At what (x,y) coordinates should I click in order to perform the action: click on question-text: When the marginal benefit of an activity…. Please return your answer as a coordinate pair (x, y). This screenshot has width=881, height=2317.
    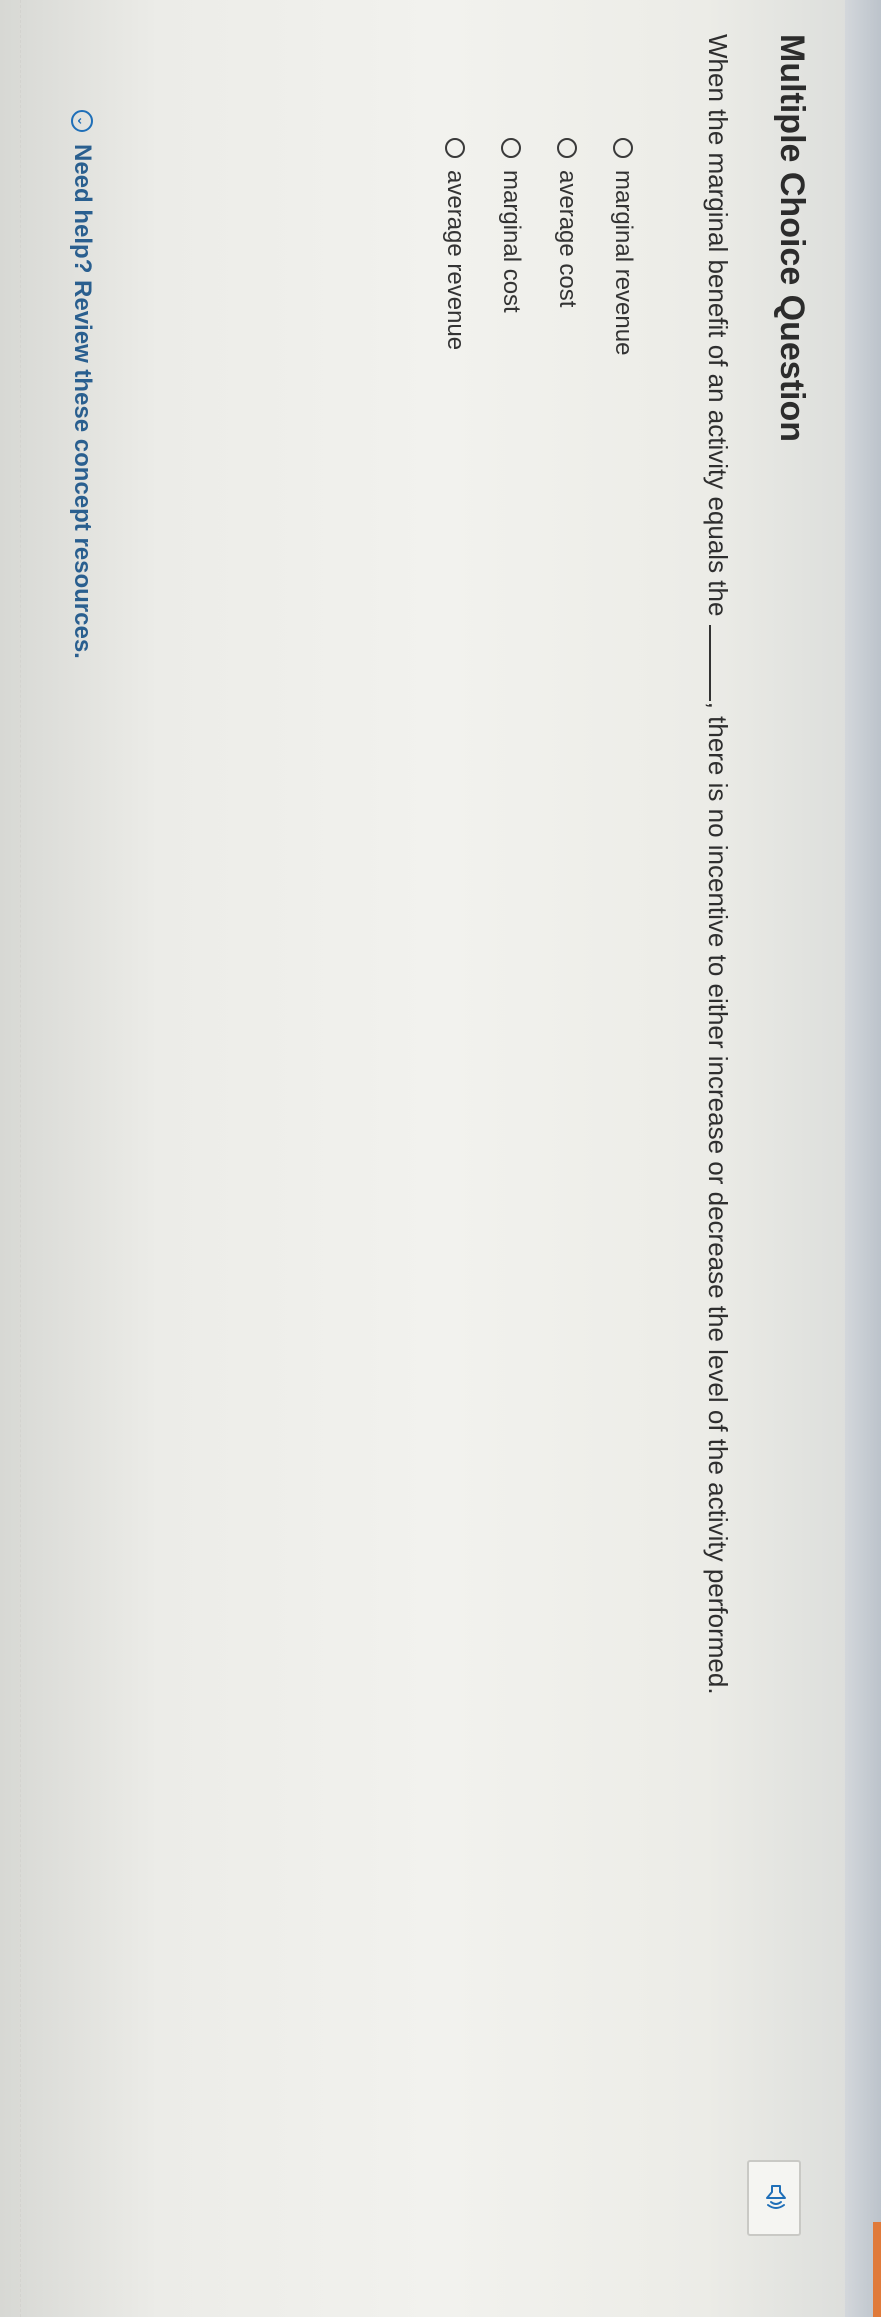
    Looking at the image, I should click on (718, 1134).